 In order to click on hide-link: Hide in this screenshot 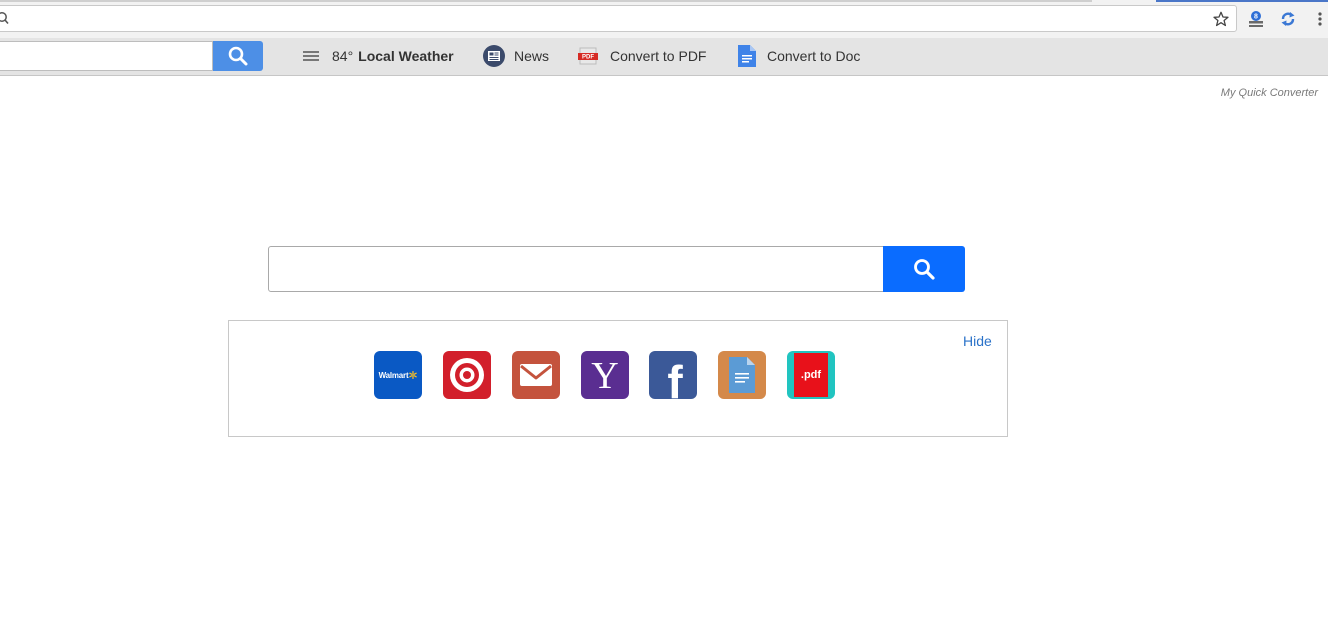, I will do `click(977, 341)`.